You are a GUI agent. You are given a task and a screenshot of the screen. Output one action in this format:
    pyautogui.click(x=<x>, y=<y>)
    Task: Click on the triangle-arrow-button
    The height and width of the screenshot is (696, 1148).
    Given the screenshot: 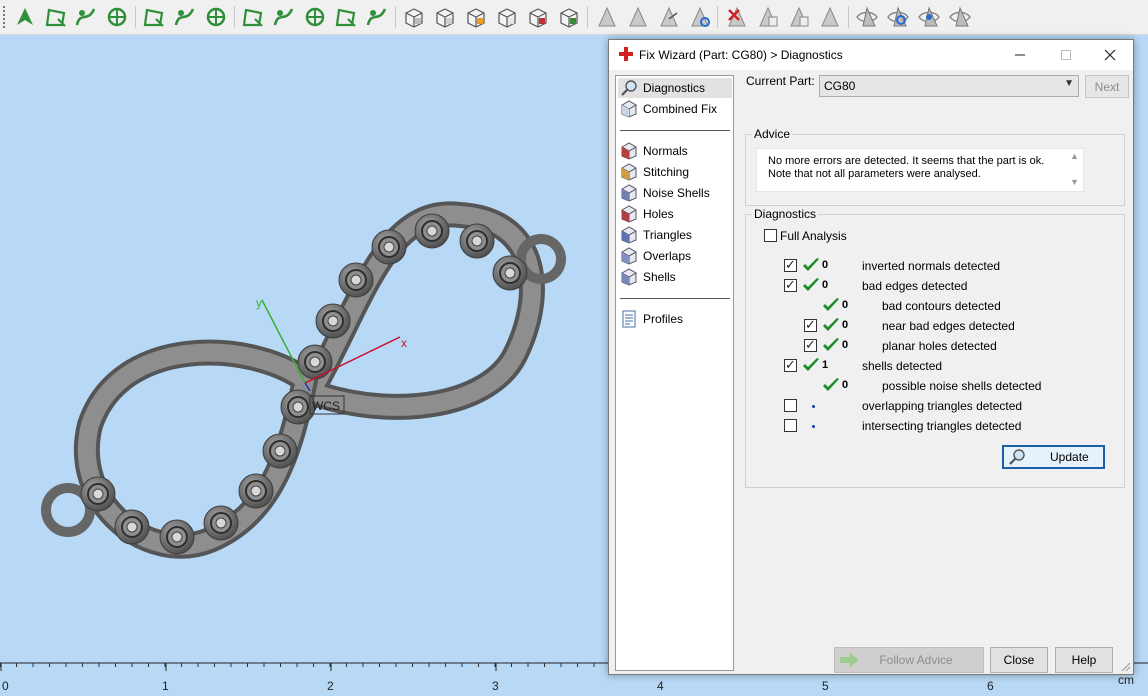 What is the action you would take?
    pyautogui.click(x=669, y=17)
    